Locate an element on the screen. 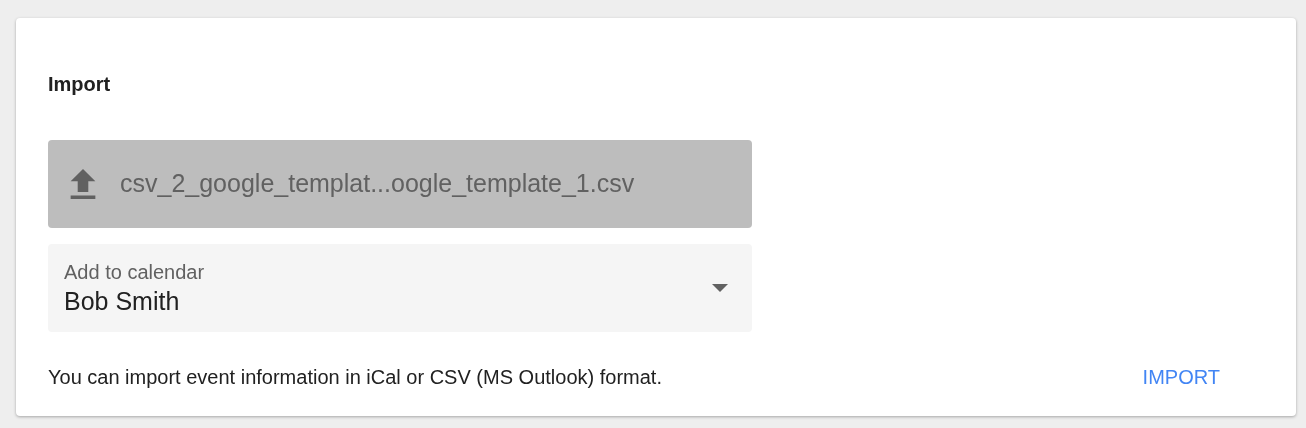 The image size is (1306, 428). card-title: Import is located at coordinates (80, 84).